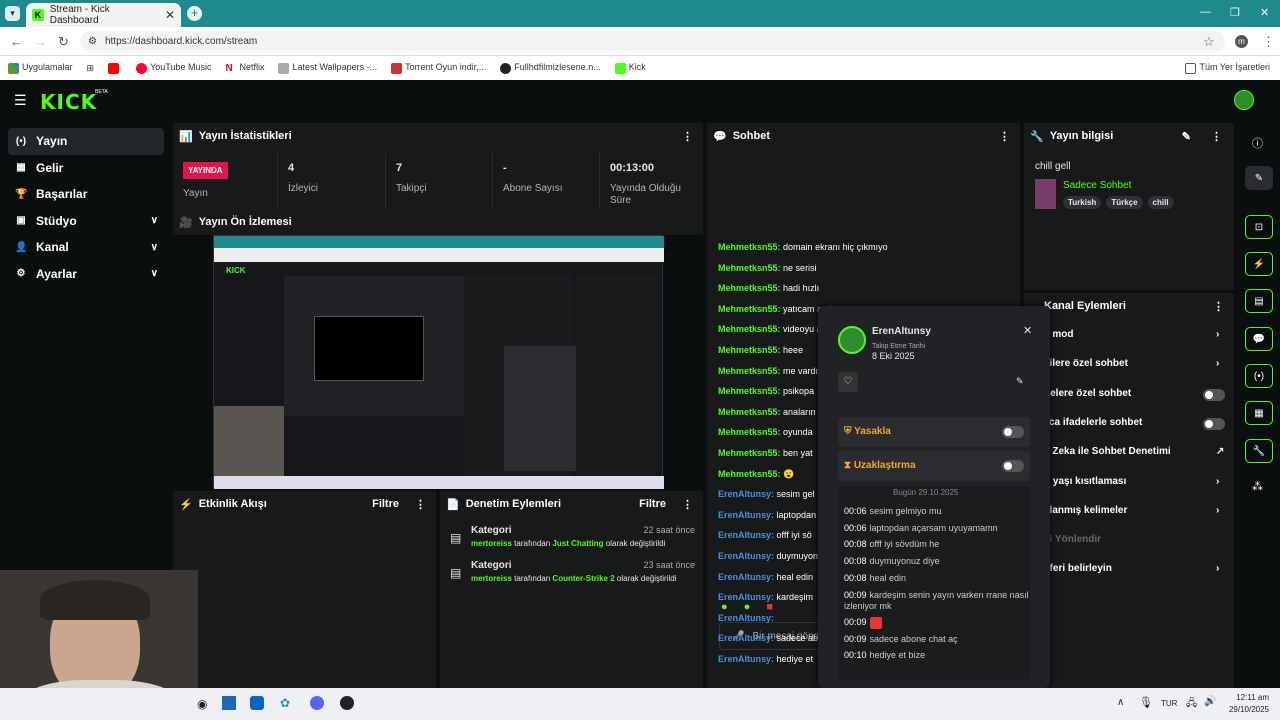 The image size is (1280, 720). What do you see at coordinates (244, 68) in the screenshot?
I see `bookmark-netflix: N Netflix` at bounding box center [244, 68].